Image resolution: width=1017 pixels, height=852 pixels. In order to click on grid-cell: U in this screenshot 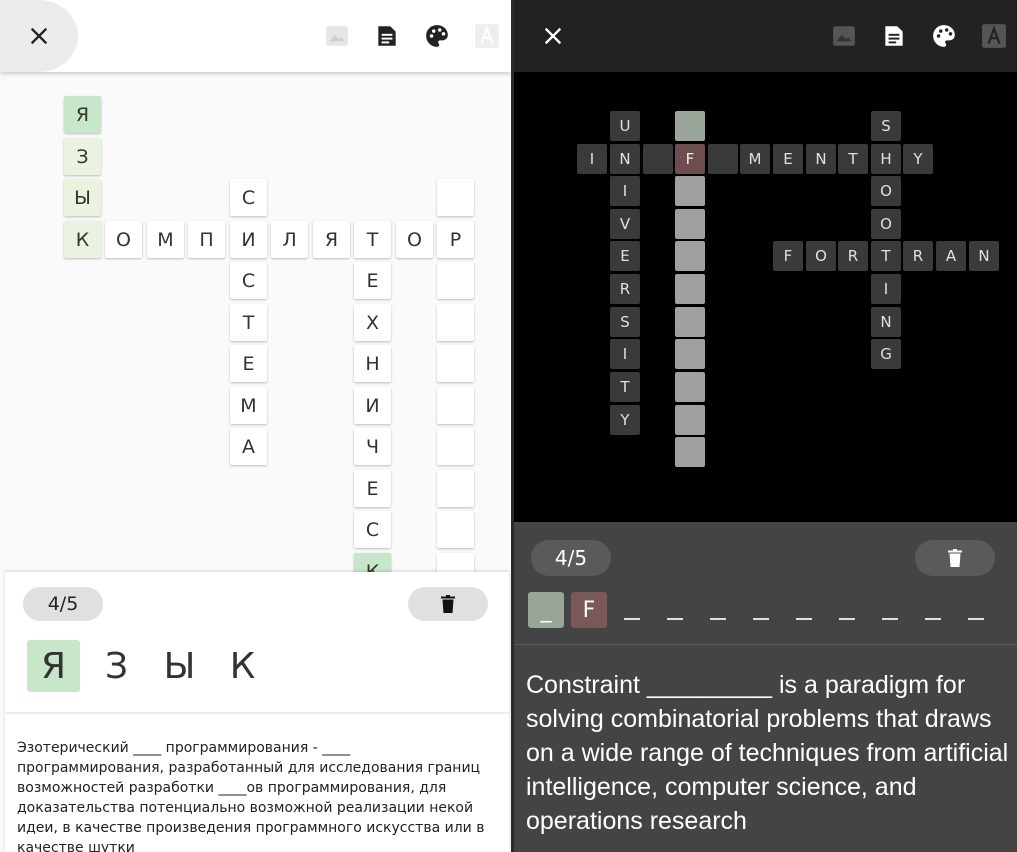, I will do `click(625, 126)`.